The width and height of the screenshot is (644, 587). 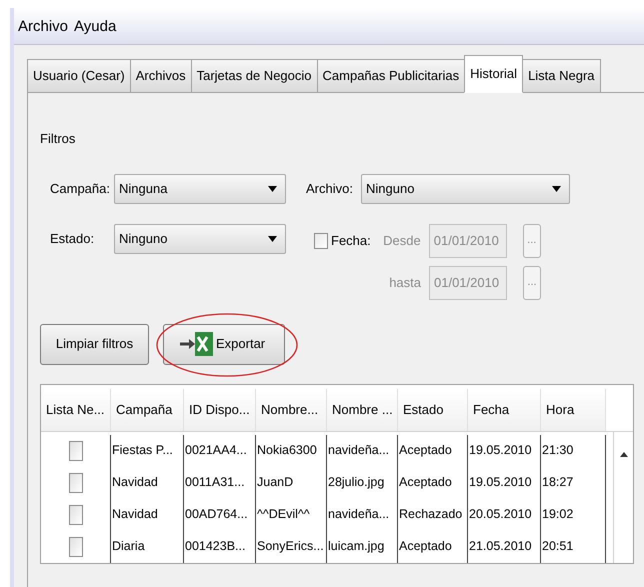 What do you see at coordinates (80, 189) in the screenshot?
I see `field-label: Campaña:` at bounding box center [80, 189].